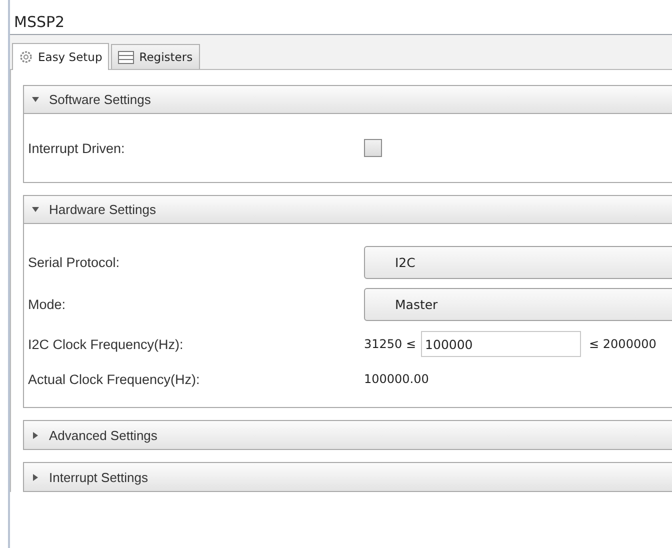  I want to click on dropdown: I2C, so click(518, 262).